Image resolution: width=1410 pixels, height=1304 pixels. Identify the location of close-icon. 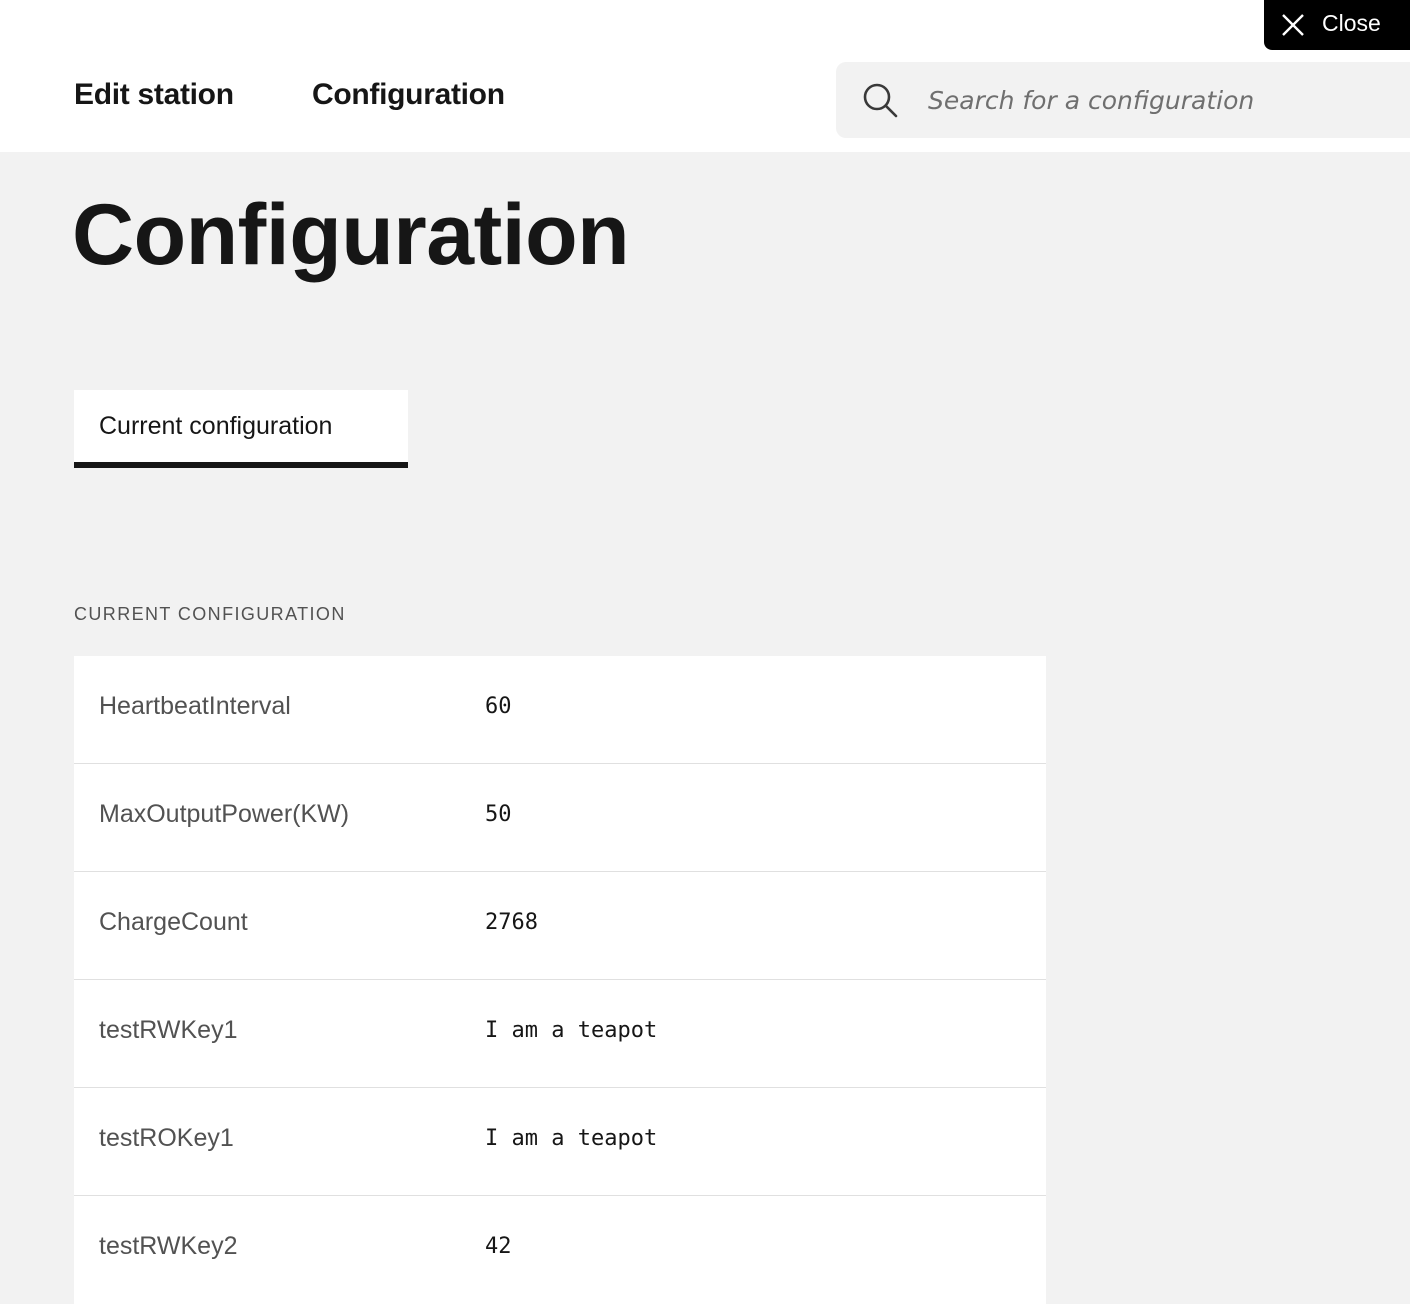
(1293, 25).